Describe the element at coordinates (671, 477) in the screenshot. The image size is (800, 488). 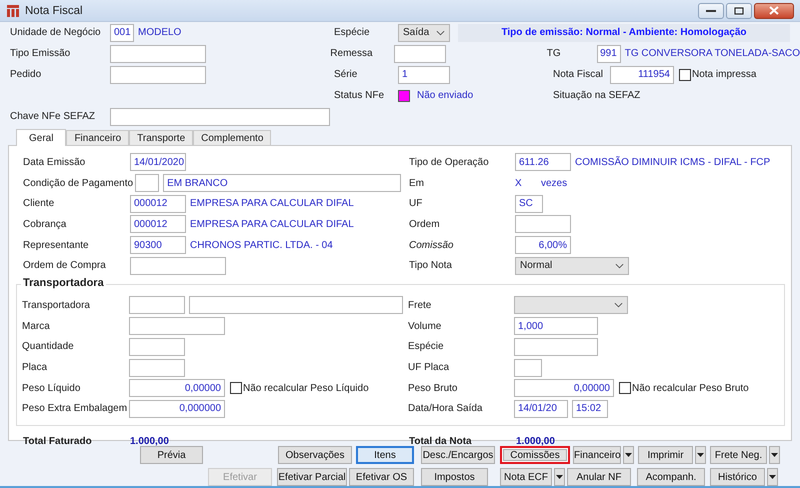
I see `action-button: Acompanh.` at that location.